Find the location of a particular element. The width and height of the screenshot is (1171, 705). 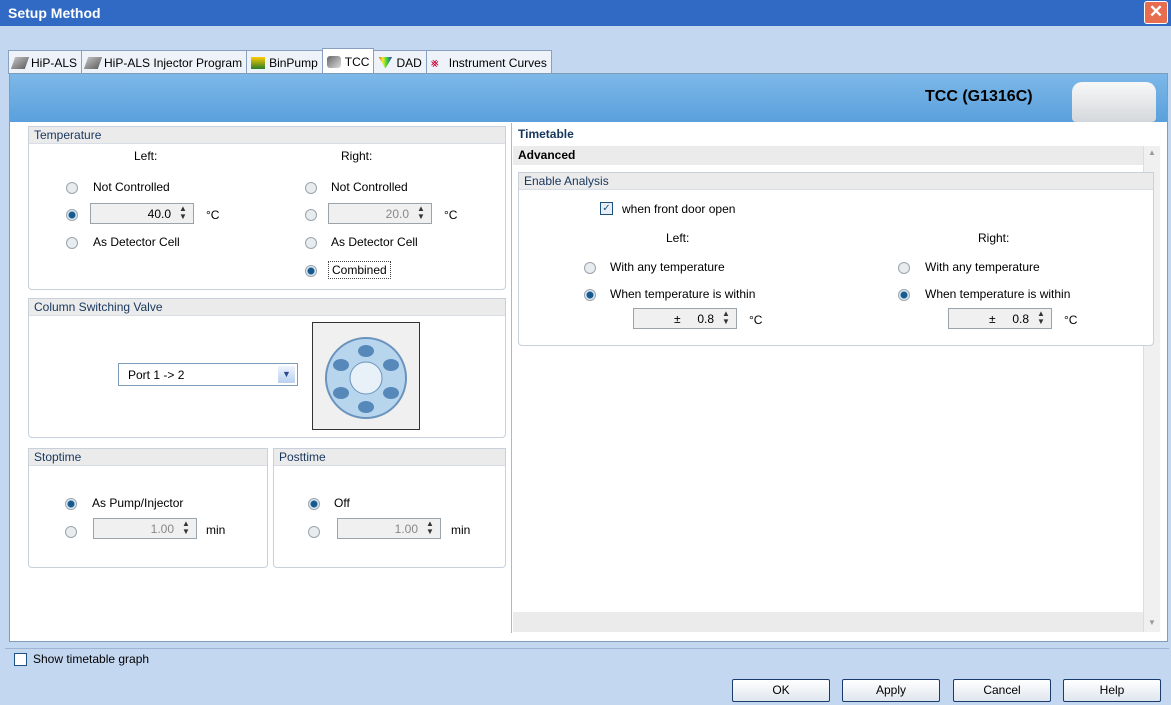

right-not-controlled-radio is located at coordinates (311, 188).